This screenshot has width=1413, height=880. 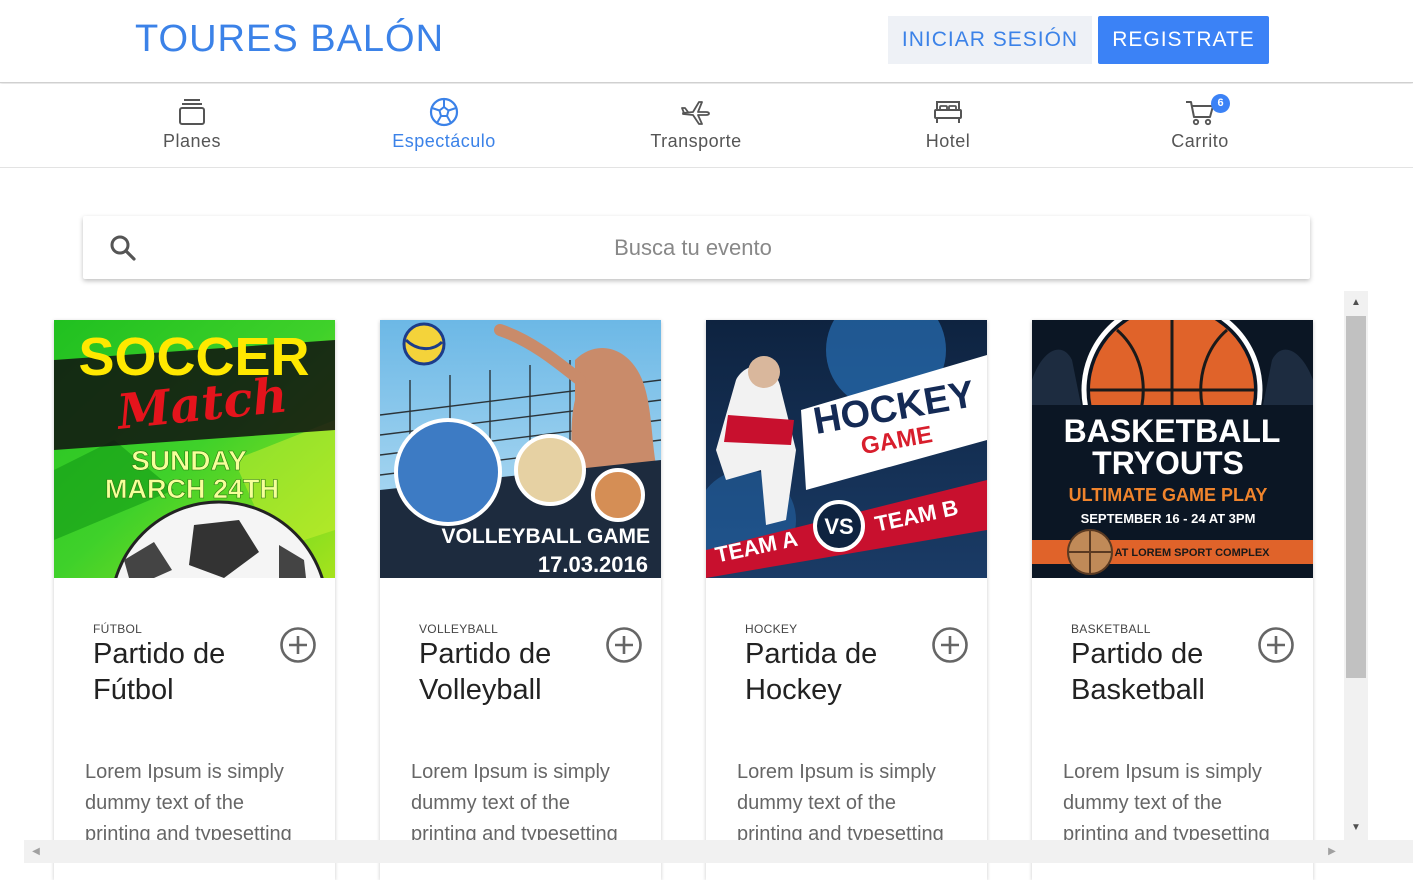 I want to click on search-bar, so click(x=696, y=247).